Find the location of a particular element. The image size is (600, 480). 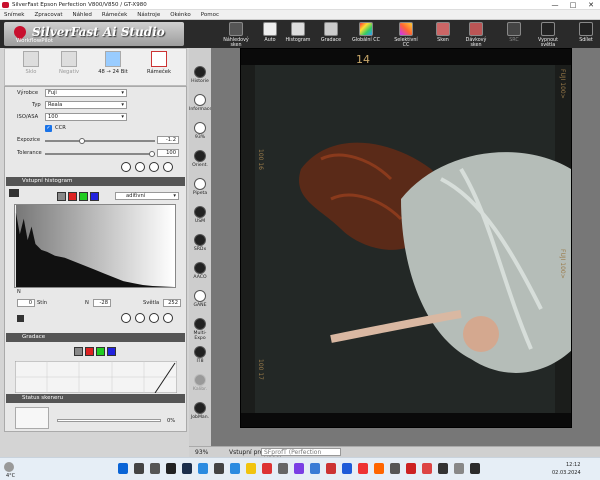

play-button is located at coordinates (154, 167).